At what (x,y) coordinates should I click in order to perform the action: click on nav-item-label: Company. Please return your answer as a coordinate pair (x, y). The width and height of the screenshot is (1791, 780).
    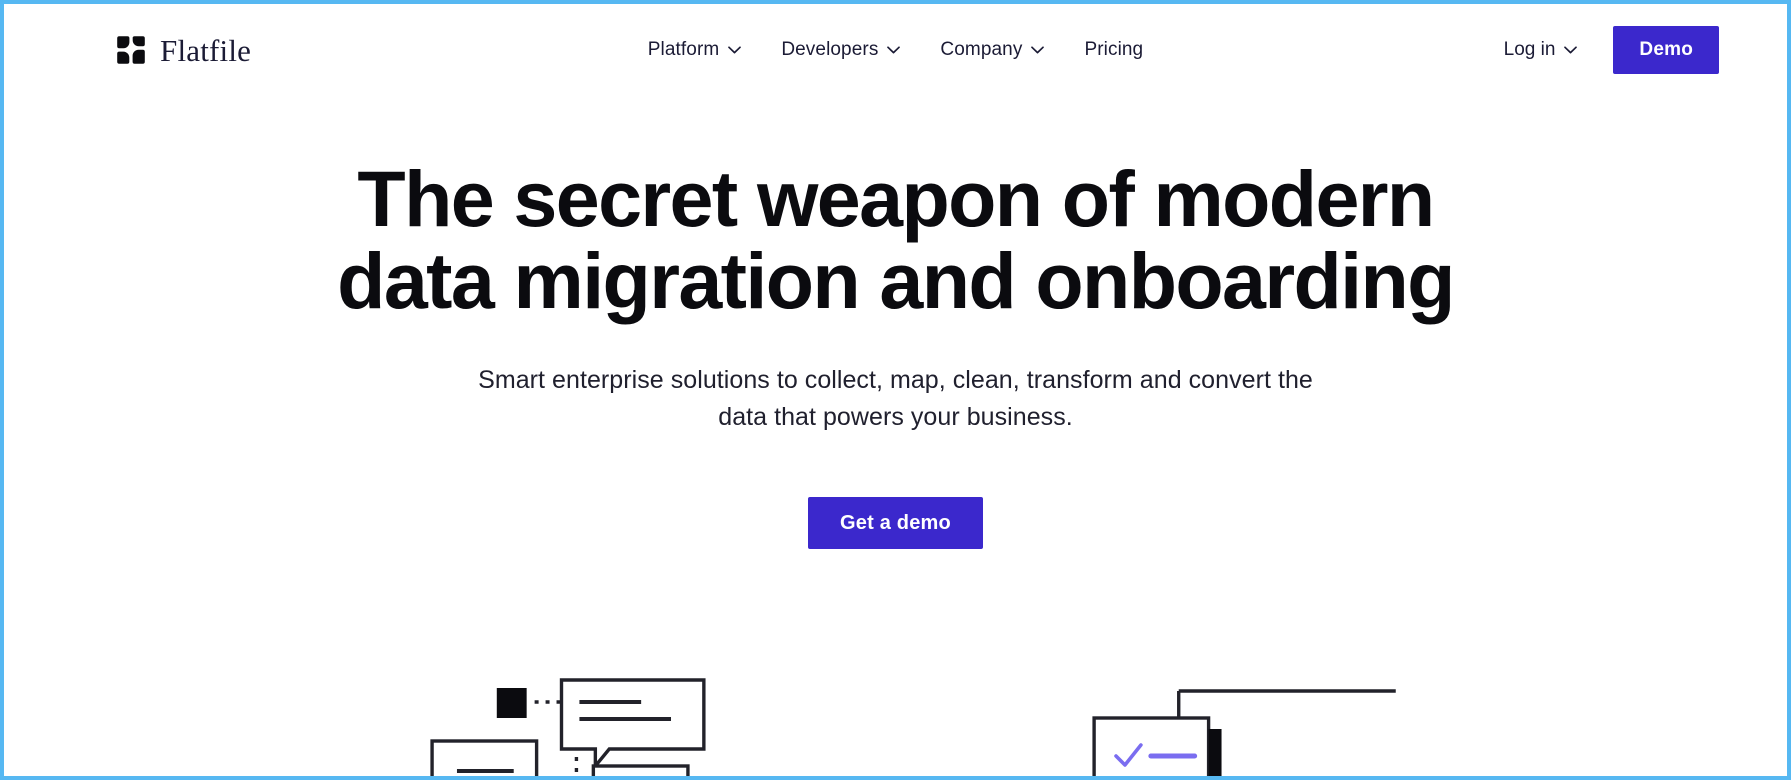
    Looking at the image, I should click on (981, 49).